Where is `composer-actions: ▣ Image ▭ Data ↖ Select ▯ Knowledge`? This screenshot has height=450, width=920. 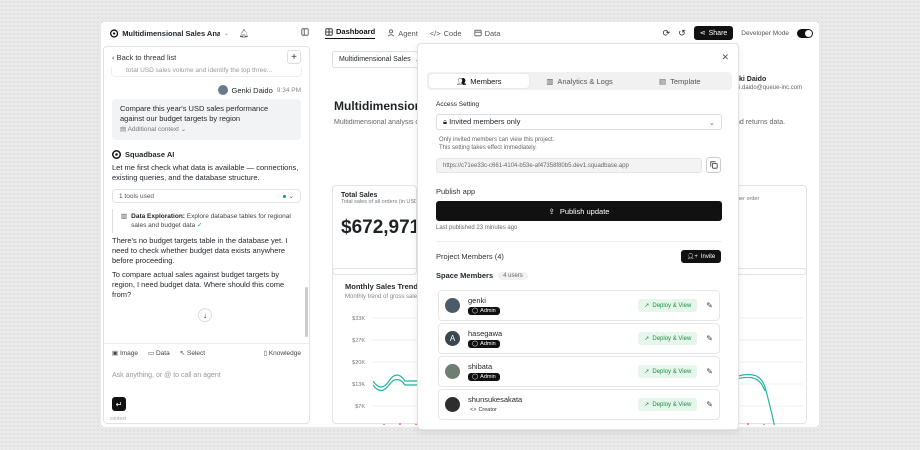 composer-actions: ▣ Image ▭ Data ↖ Select ▯ Knowledge is located at coordinates (206, 353).